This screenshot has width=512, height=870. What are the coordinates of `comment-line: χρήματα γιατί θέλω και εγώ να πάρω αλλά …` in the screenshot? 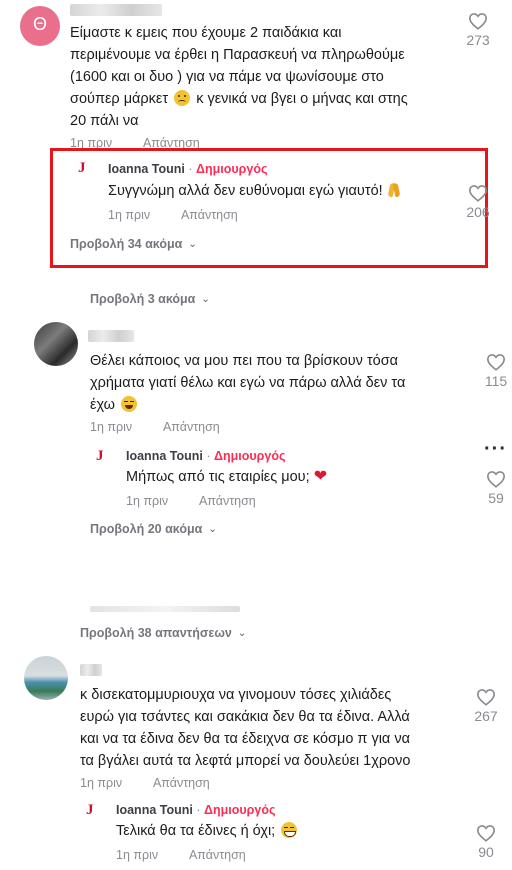 It's located at (248, 383).